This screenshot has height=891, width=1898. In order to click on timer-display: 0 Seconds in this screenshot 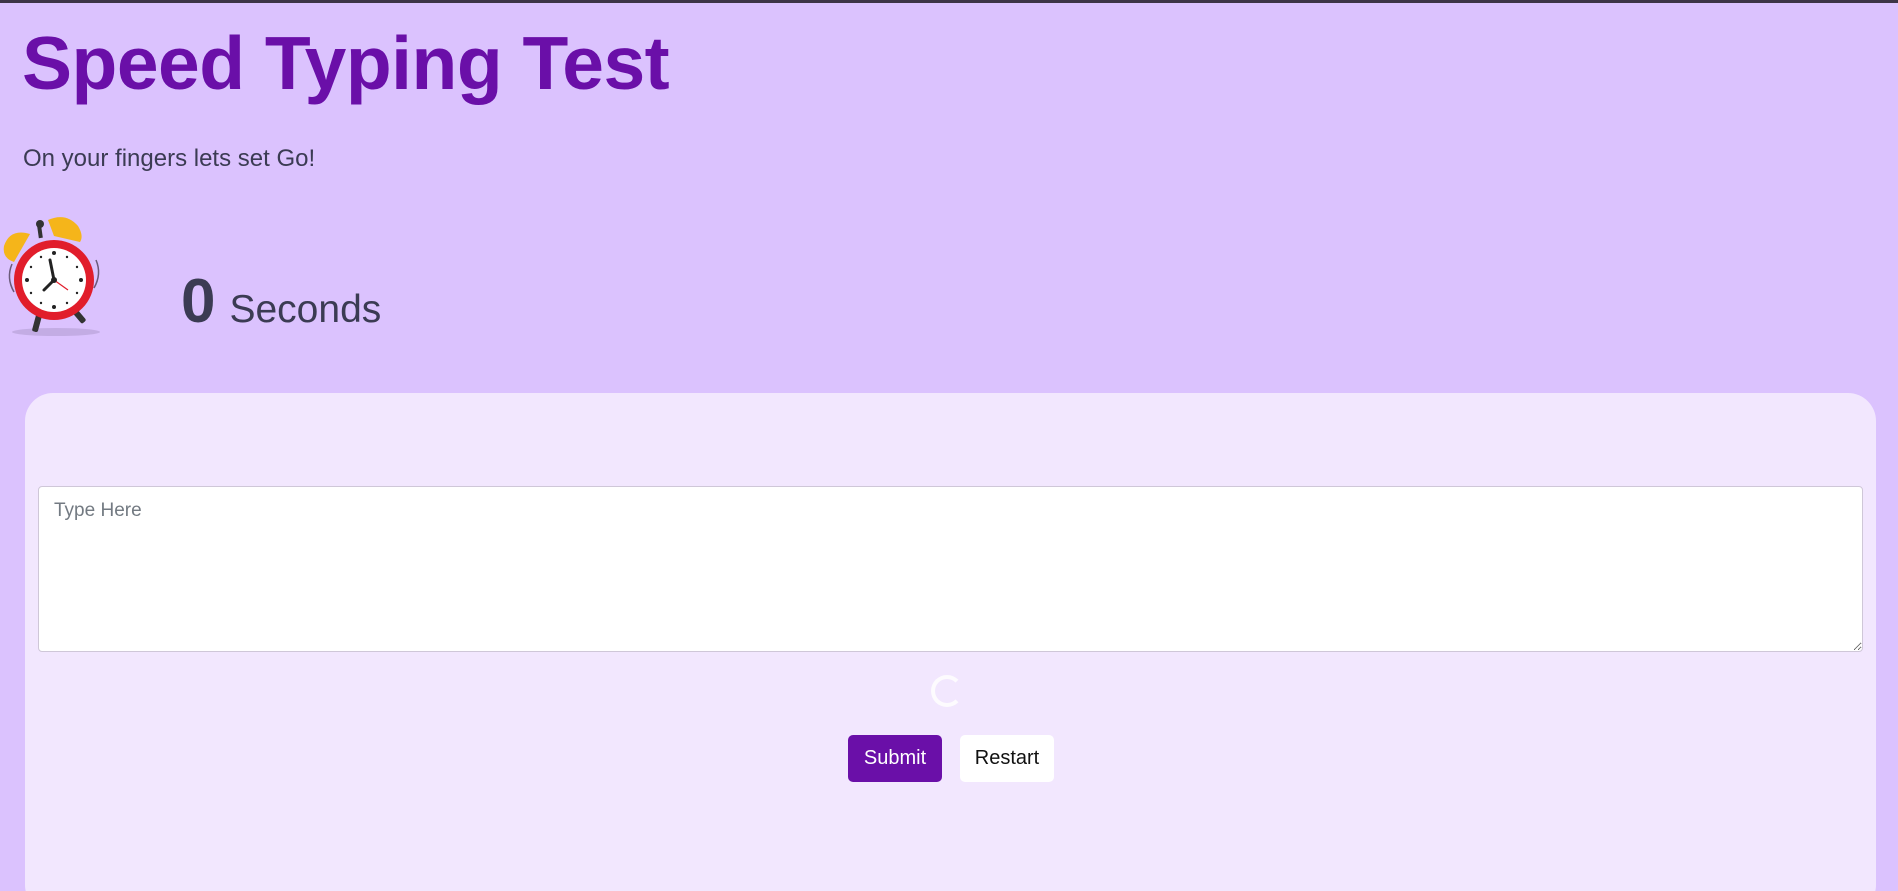, I will do `click(281, 306)`.